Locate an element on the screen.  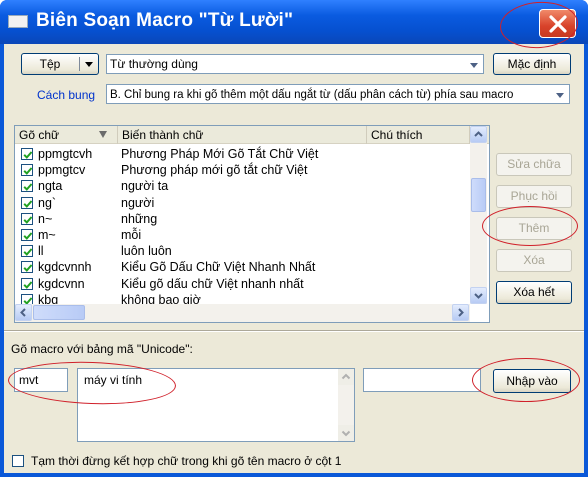
annotation-ellipse-add is located at coordinates (530, 226).